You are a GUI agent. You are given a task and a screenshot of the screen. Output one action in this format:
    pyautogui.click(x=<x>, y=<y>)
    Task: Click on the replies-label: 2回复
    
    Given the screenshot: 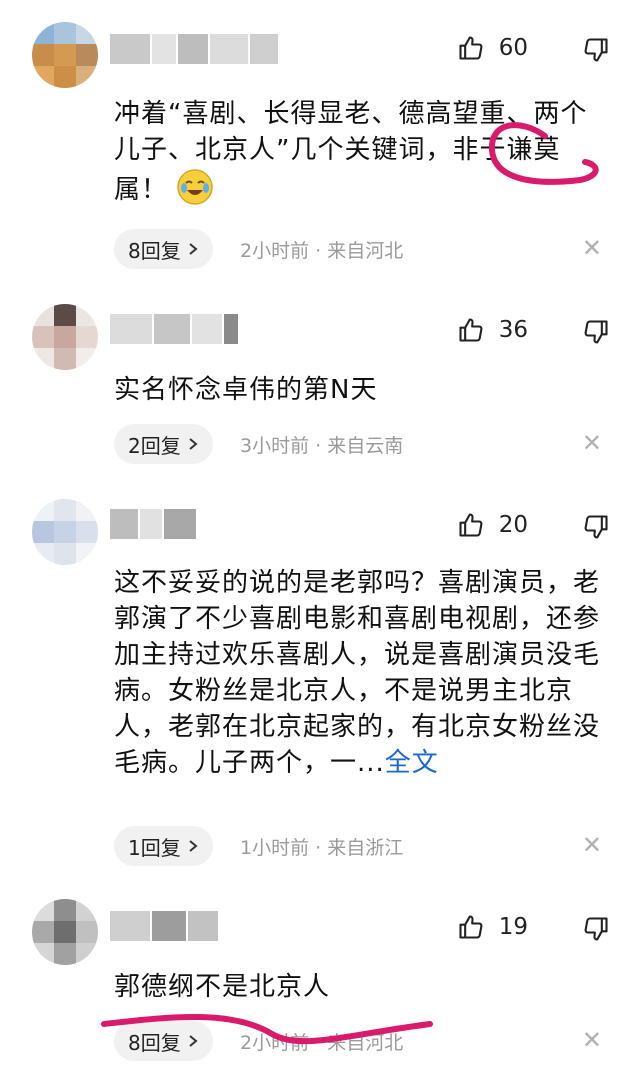 What is the action you would take?
    pyautogui.click(x=154, y=445)
    